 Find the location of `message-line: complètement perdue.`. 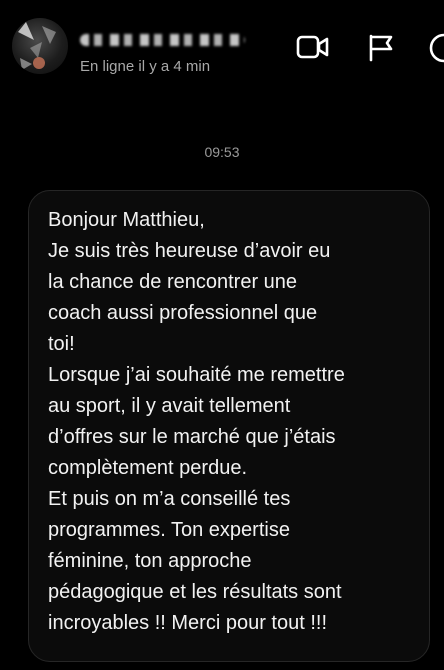

message-line: complètement perdue. is located at coordinates (148, 468).